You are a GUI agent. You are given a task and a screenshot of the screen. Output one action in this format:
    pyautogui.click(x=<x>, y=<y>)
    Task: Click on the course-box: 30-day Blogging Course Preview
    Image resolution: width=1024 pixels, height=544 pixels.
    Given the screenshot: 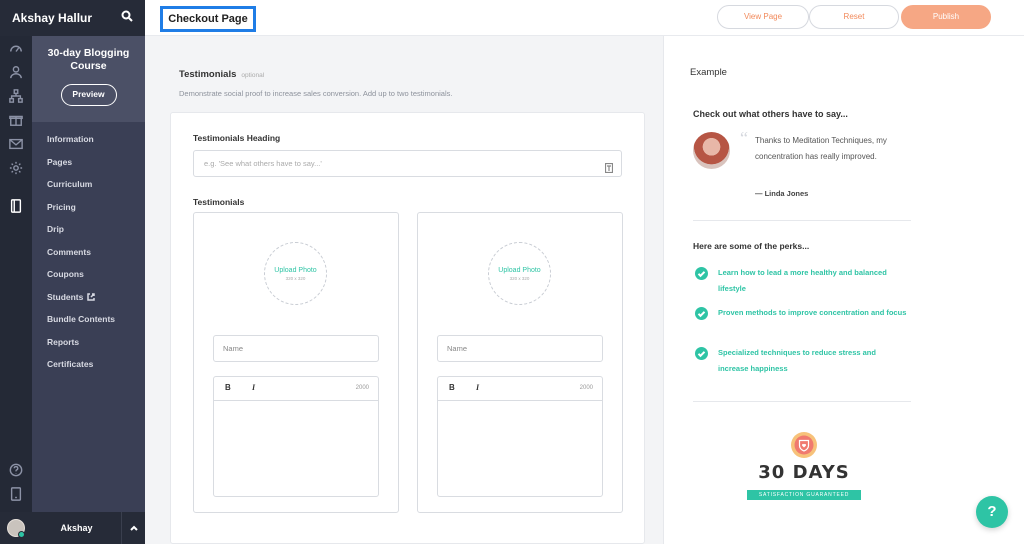 What is the action you would take?
    pyautogui.click(x=88, y=79)
    